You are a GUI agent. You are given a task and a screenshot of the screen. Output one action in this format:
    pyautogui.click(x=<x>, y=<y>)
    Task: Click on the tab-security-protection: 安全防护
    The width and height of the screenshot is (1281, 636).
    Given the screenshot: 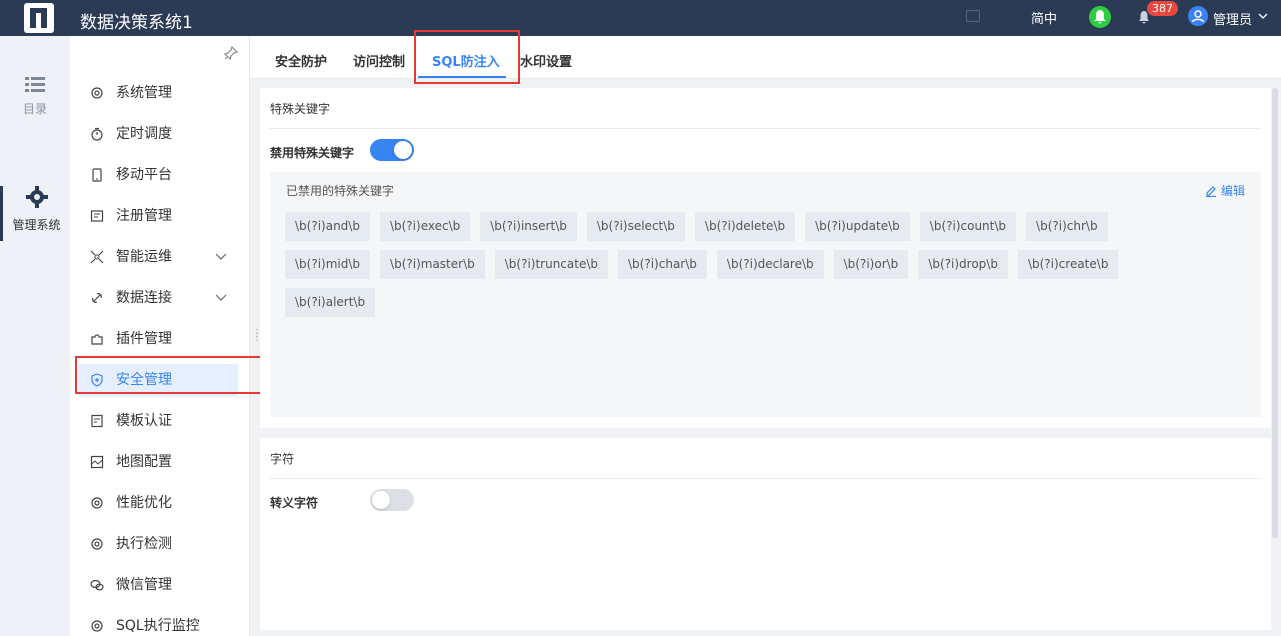 What is the action you would take?
    pyautogui.click(x=301, y=60)
    